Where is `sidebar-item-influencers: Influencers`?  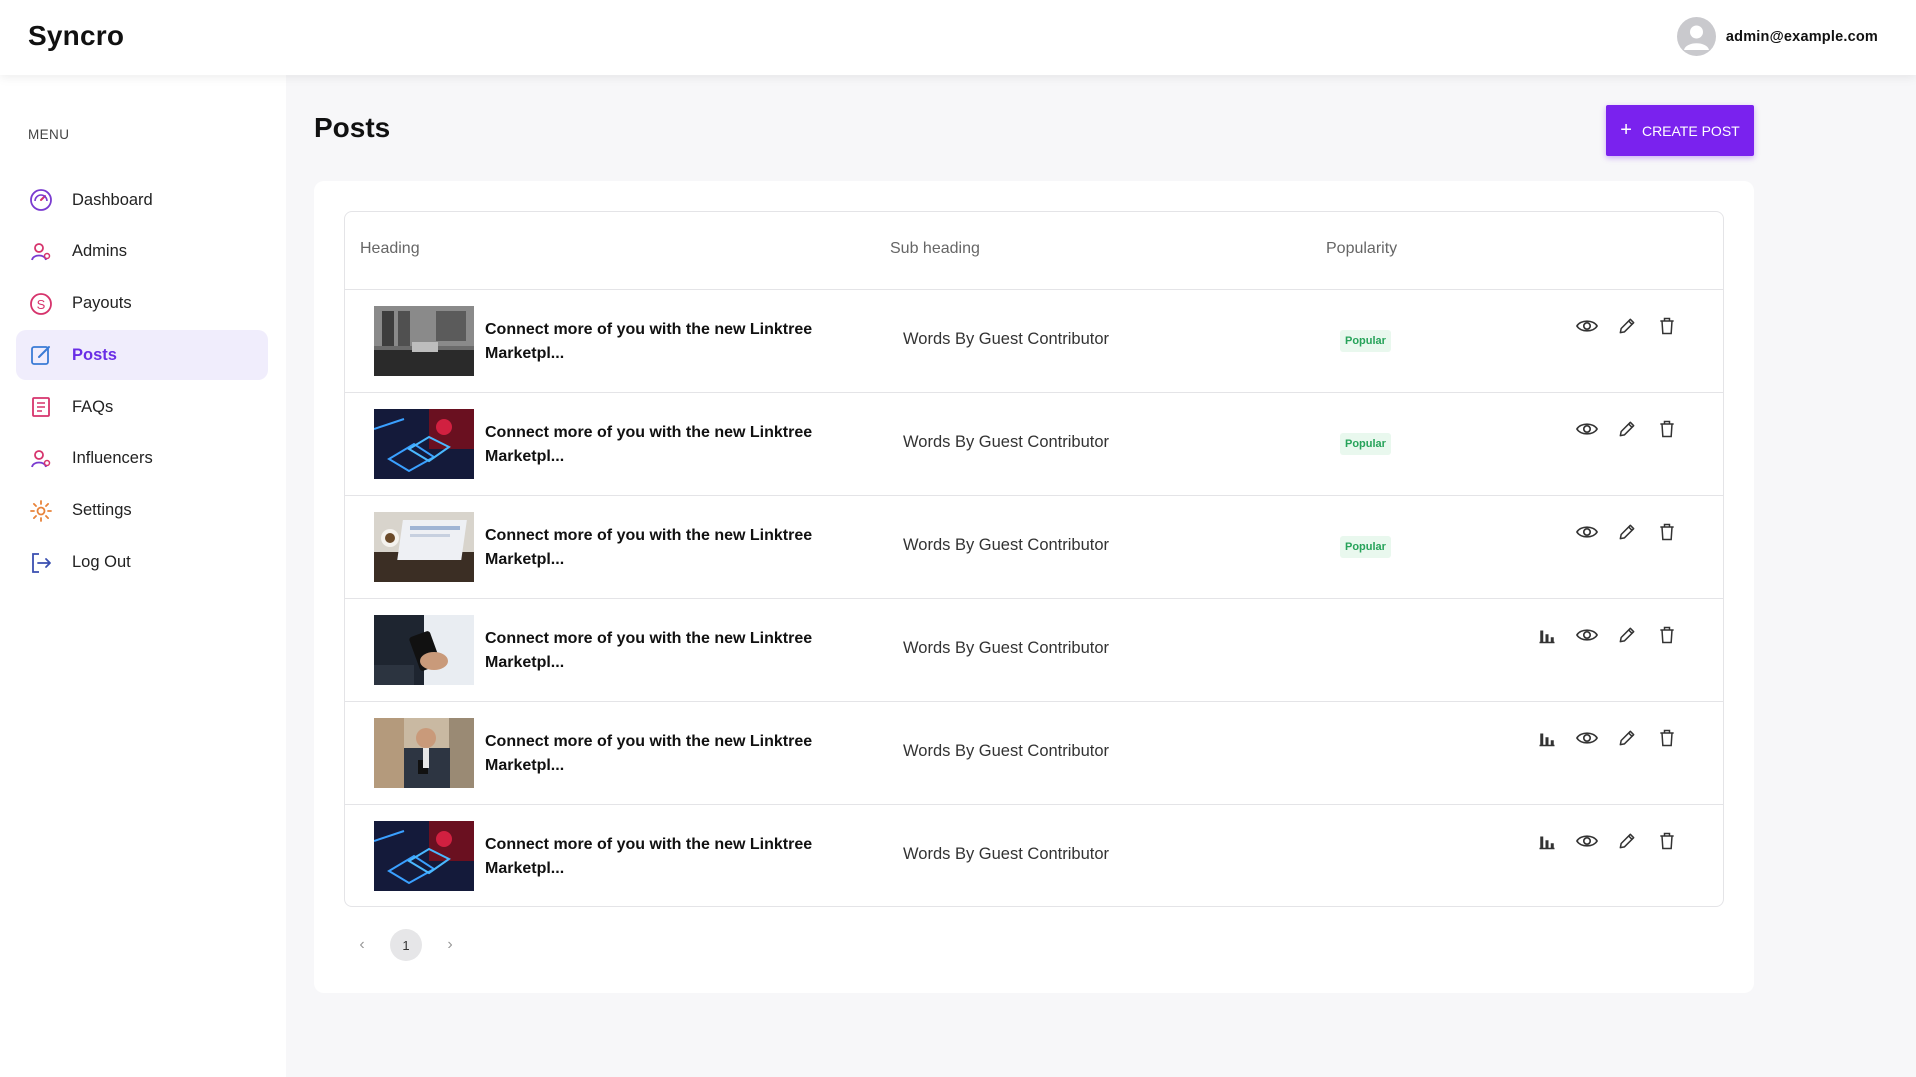
sidebar-item-influencers: Influencers is located at coordinates (142, 459).